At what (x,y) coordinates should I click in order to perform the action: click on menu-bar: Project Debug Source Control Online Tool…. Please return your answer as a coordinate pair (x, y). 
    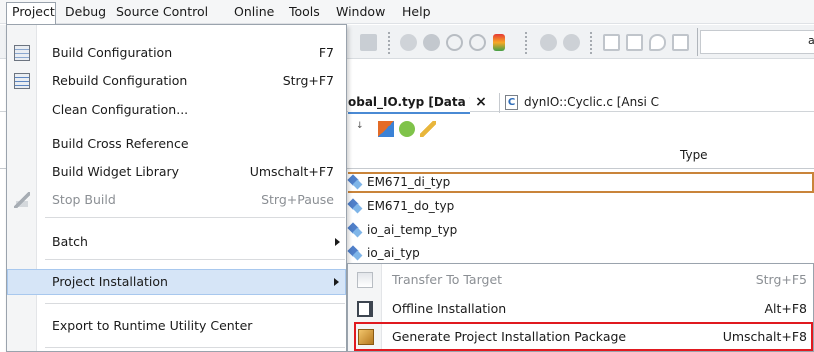
    Looking at the image, I should click on (407, 12).